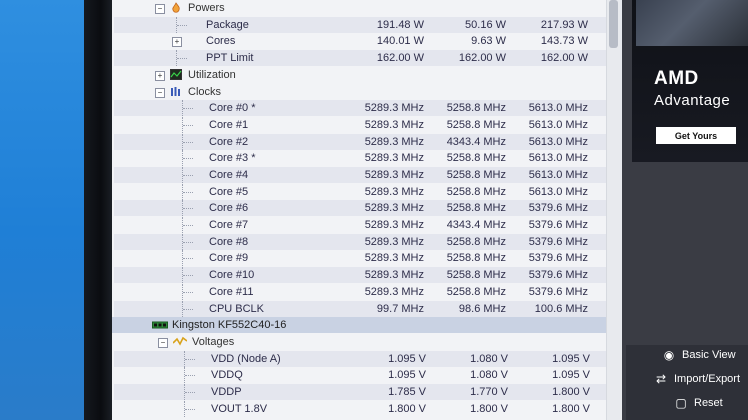  Describe the element at coordinates (407, 392) in the screenshot. I see `value-cur: 1.785 V` at that location.